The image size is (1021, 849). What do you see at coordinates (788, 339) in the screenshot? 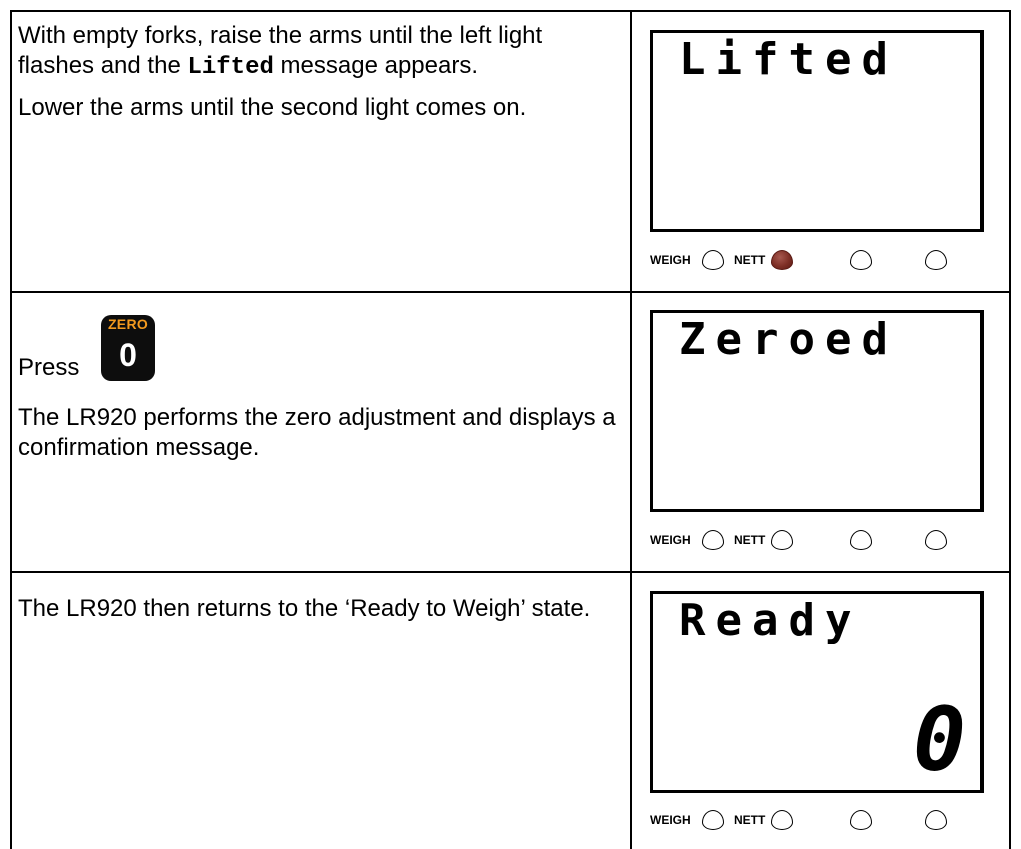
I see `lcd-message: Zeroed` at bounding box center [788, 339].